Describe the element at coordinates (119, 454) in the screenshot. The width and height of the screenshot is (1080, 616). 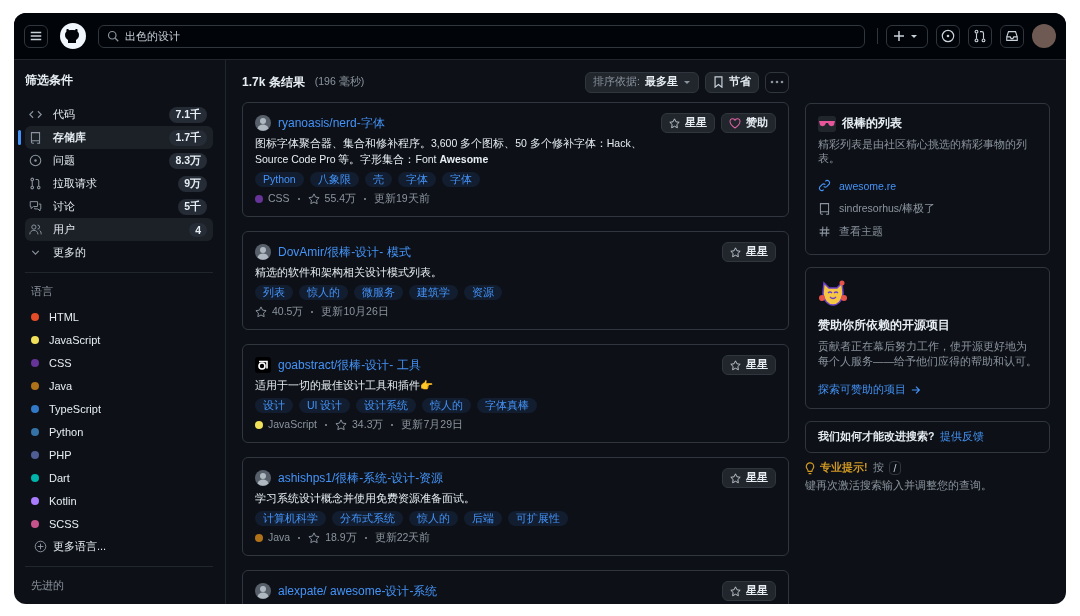
I see `language-filter: PHP` at that location.